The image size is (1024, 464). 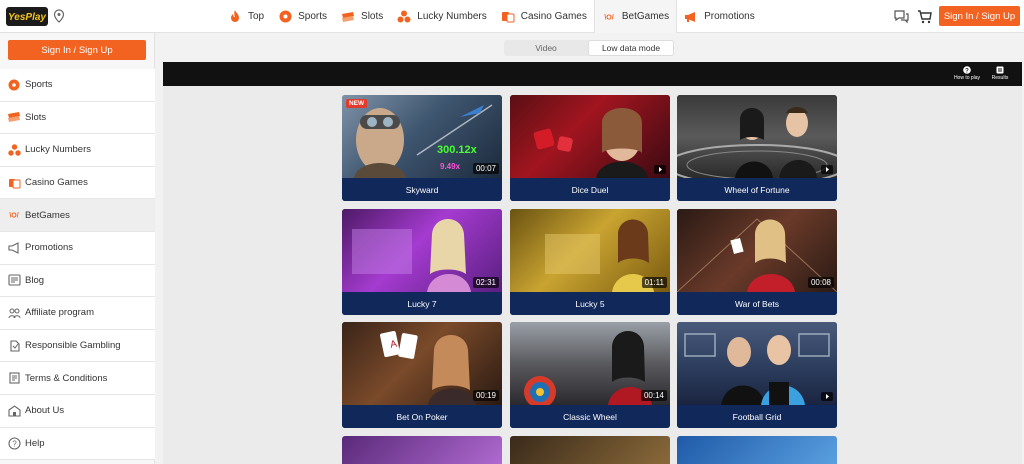 I want to click on game-header-bar: ? How to play Results, so click(x=592, y=74).